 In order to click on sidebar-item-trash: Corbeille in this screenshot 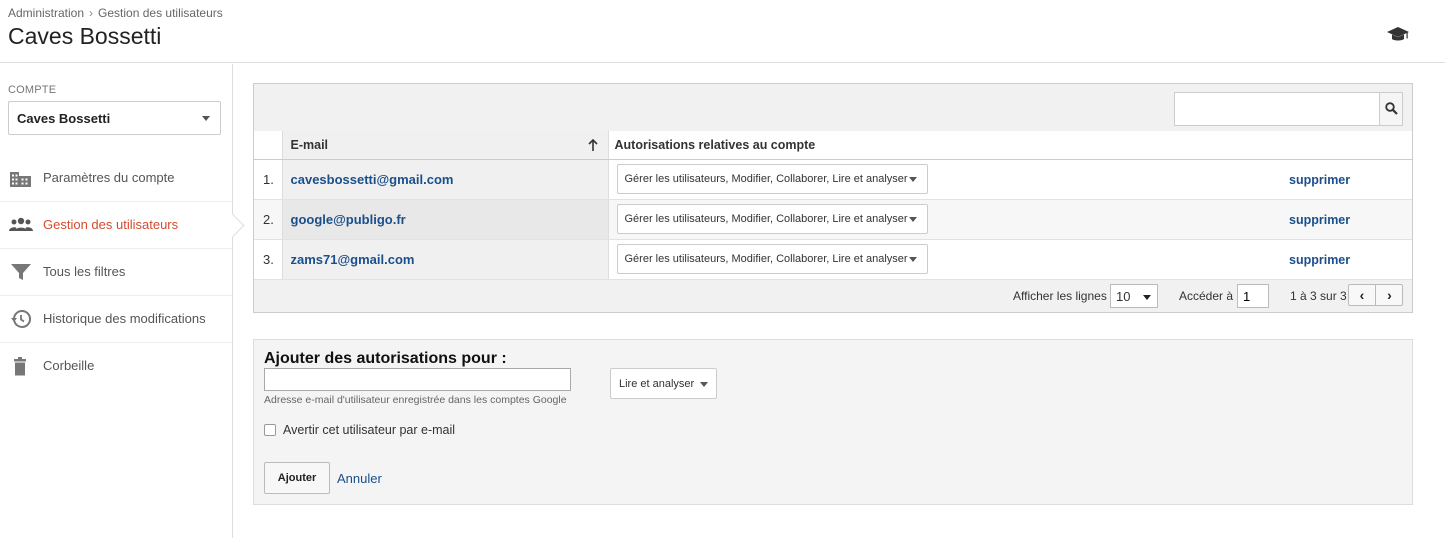, I will do `click(116, 366)`.